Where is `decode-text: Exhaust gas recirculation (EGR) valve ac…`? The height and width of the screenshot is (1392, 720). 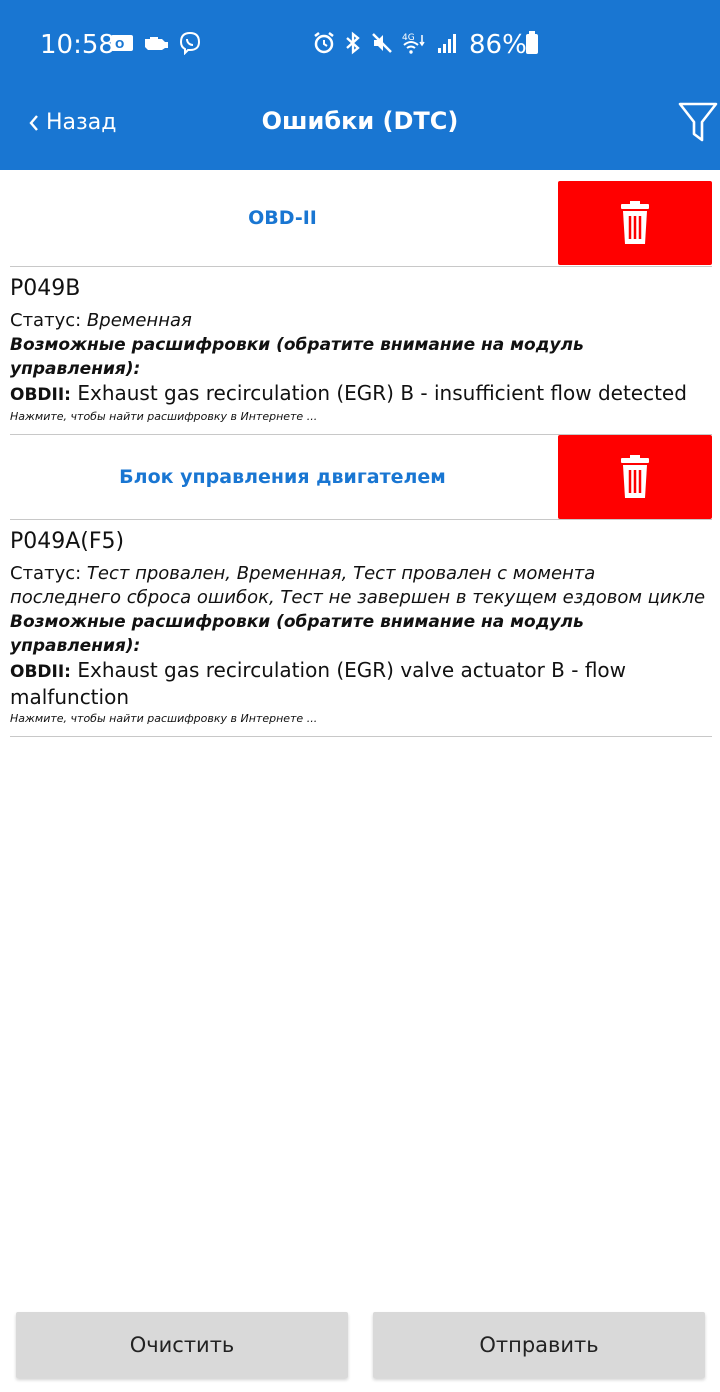
decode-text: Exhaust gas recirculation (EGR) valve ac… is located at coordinates (318, 683).